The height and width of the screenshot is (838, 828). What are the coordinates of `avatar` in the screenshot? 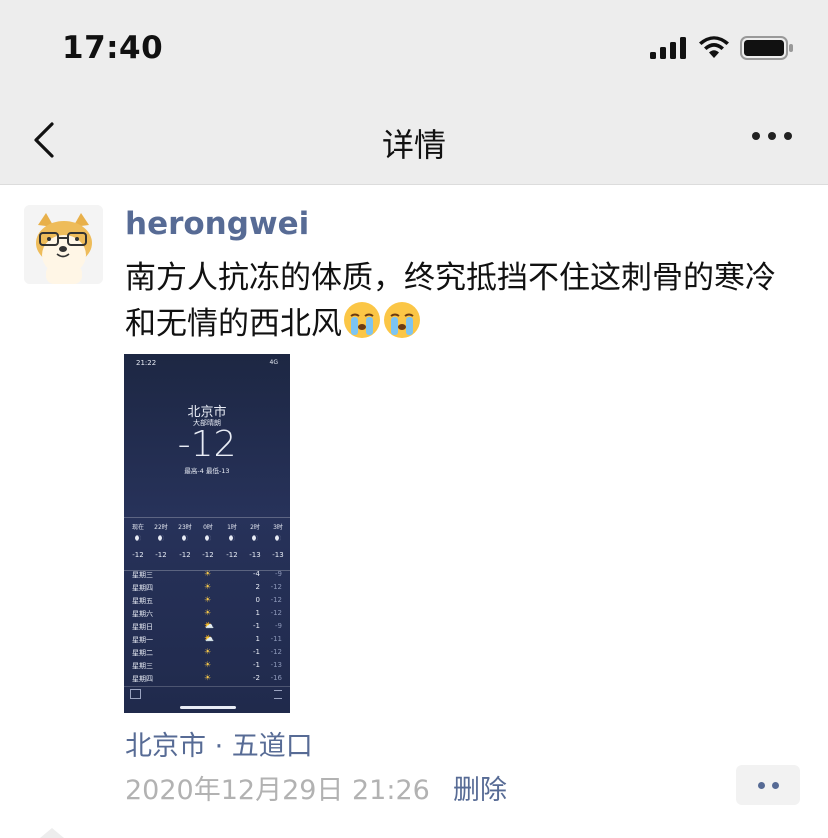 It's located at (63, 244).